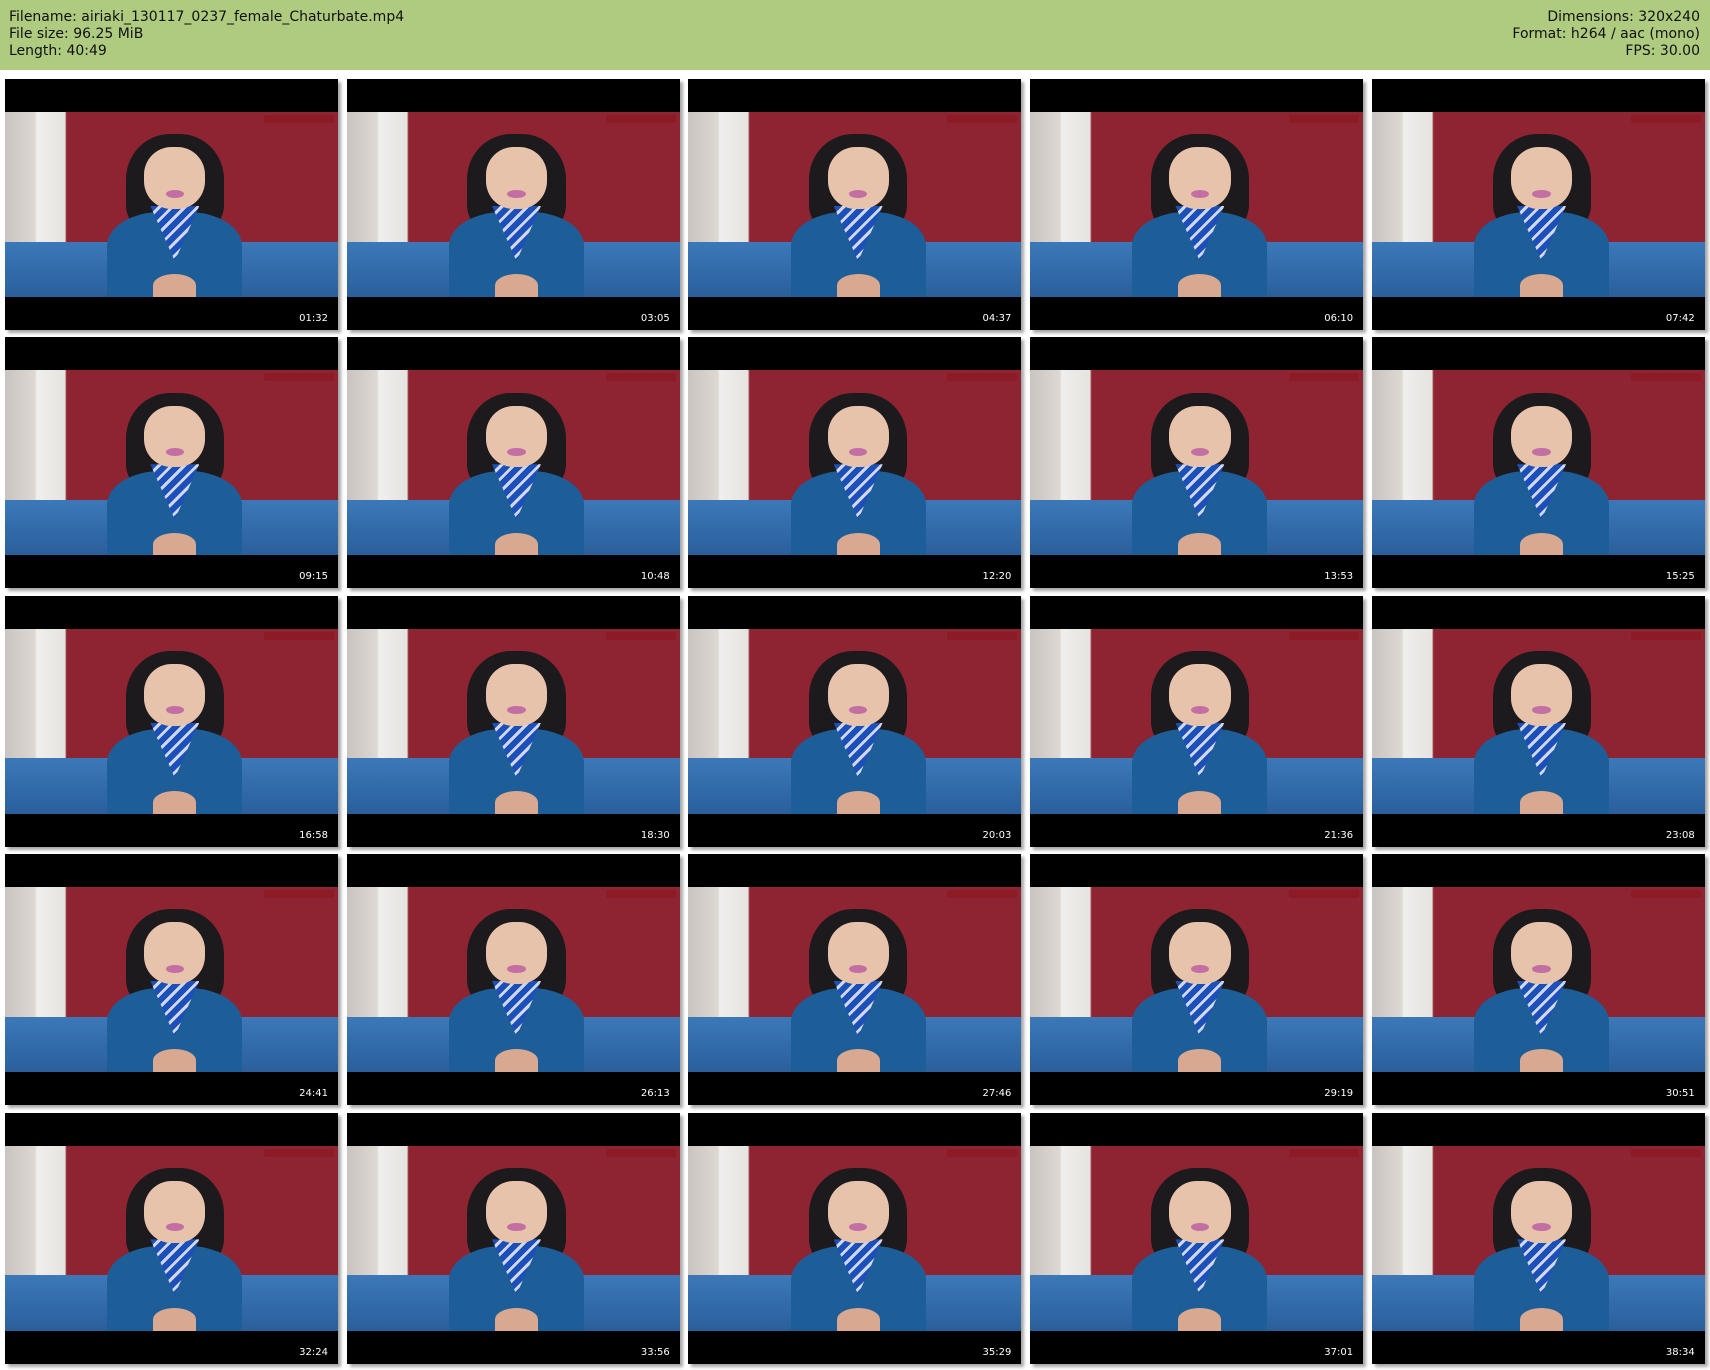 The height and width of the screenshot is (1370, 1710). I want to click on video-thumbnail: 06:10, so click(1197, 204).